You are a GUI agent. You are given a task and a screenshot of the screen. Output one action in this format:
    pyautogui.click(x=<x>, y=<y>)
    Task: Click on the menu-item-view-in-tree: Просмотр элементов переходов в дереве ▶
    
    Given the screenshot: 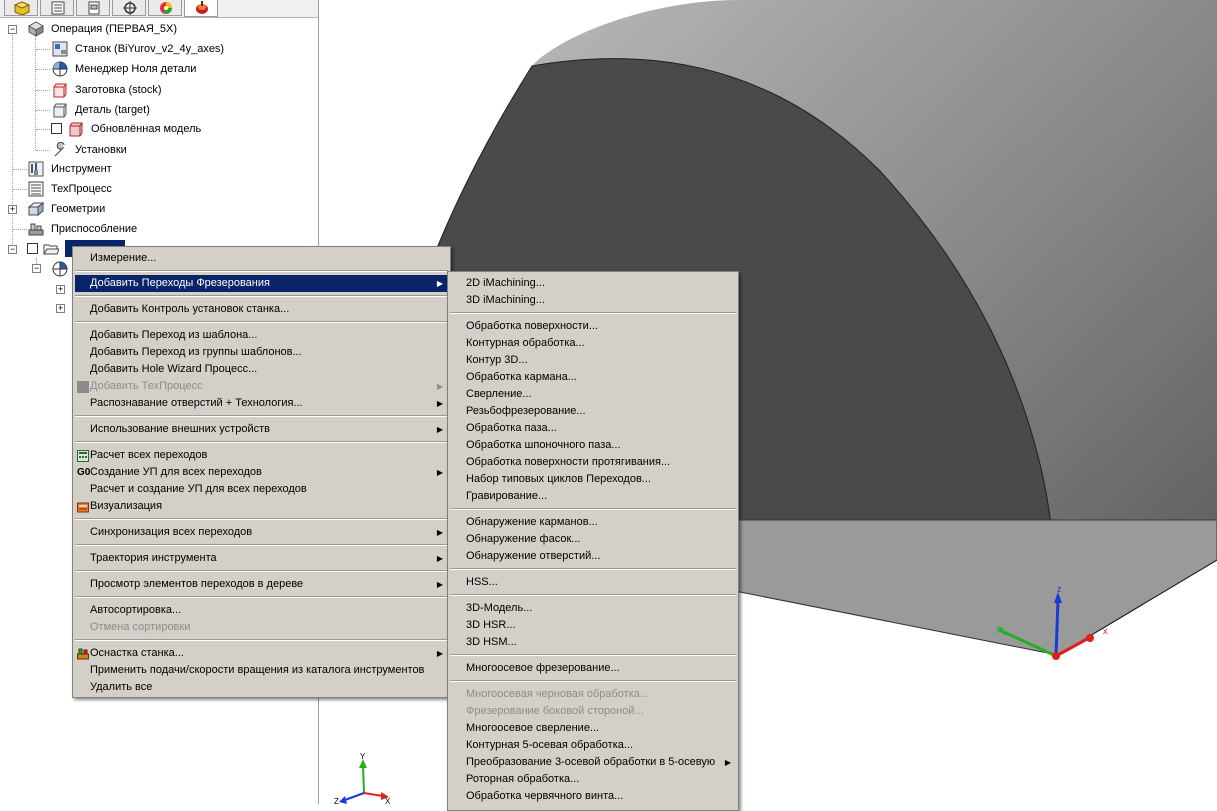 What is the action you would take?
    pyautogui.click(x=261, y=584)
    